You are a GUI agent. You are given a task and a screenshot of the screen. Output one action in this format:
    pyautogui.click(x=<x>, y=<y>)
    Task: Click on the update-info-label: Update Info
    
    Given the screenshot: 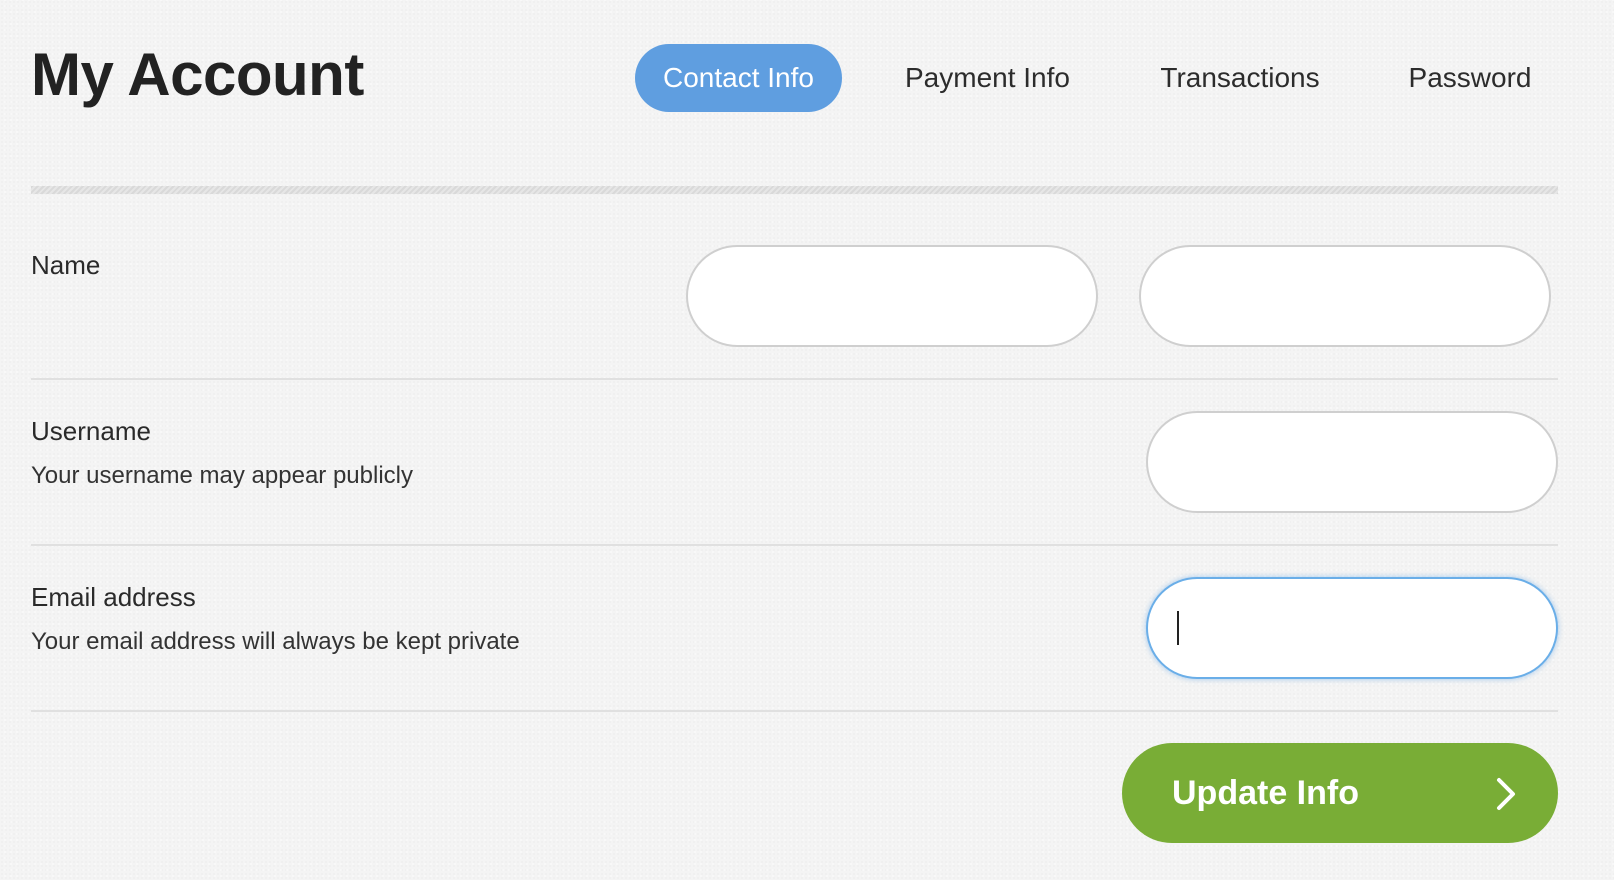 What is the action you would take?
    pyautogui.click(x=1265, y=793)
    